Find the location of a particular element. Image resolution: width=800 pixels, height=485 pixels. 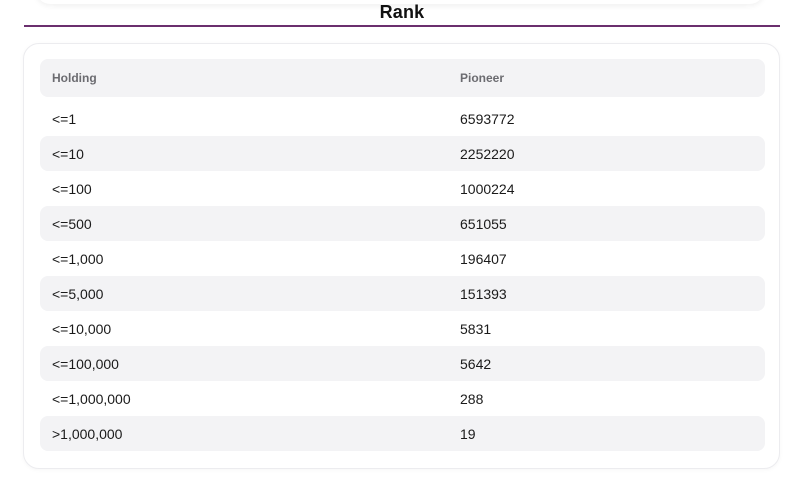

table-row: <=1 6593772 is located at coordinates (402, 118).